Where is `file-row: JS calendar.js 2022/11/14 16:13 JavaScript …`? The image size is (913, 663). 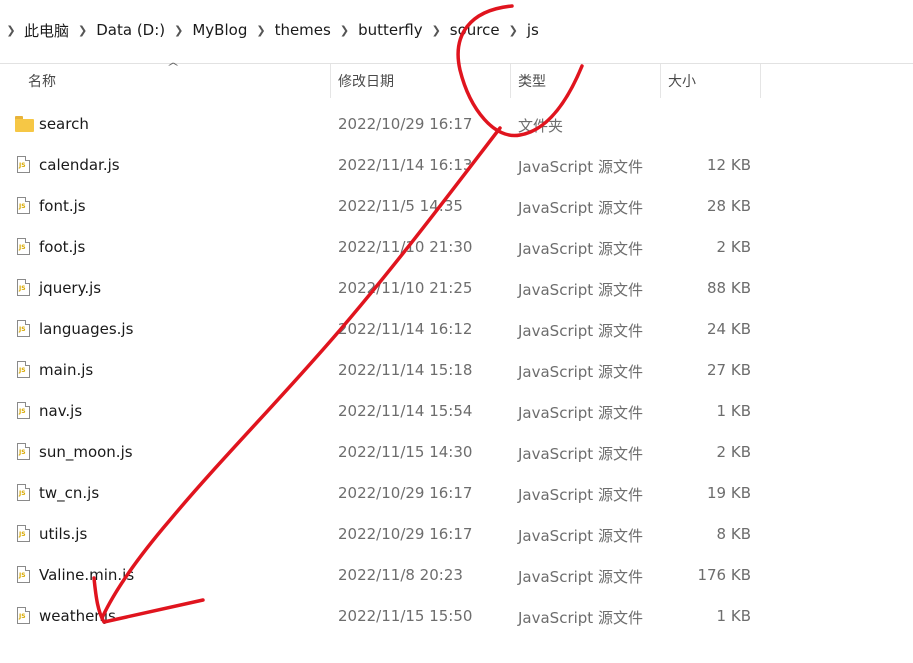 file-row: JS calendar.js 2022/11/14 16:13 JavaScript … is located at coordinates (385, 165).